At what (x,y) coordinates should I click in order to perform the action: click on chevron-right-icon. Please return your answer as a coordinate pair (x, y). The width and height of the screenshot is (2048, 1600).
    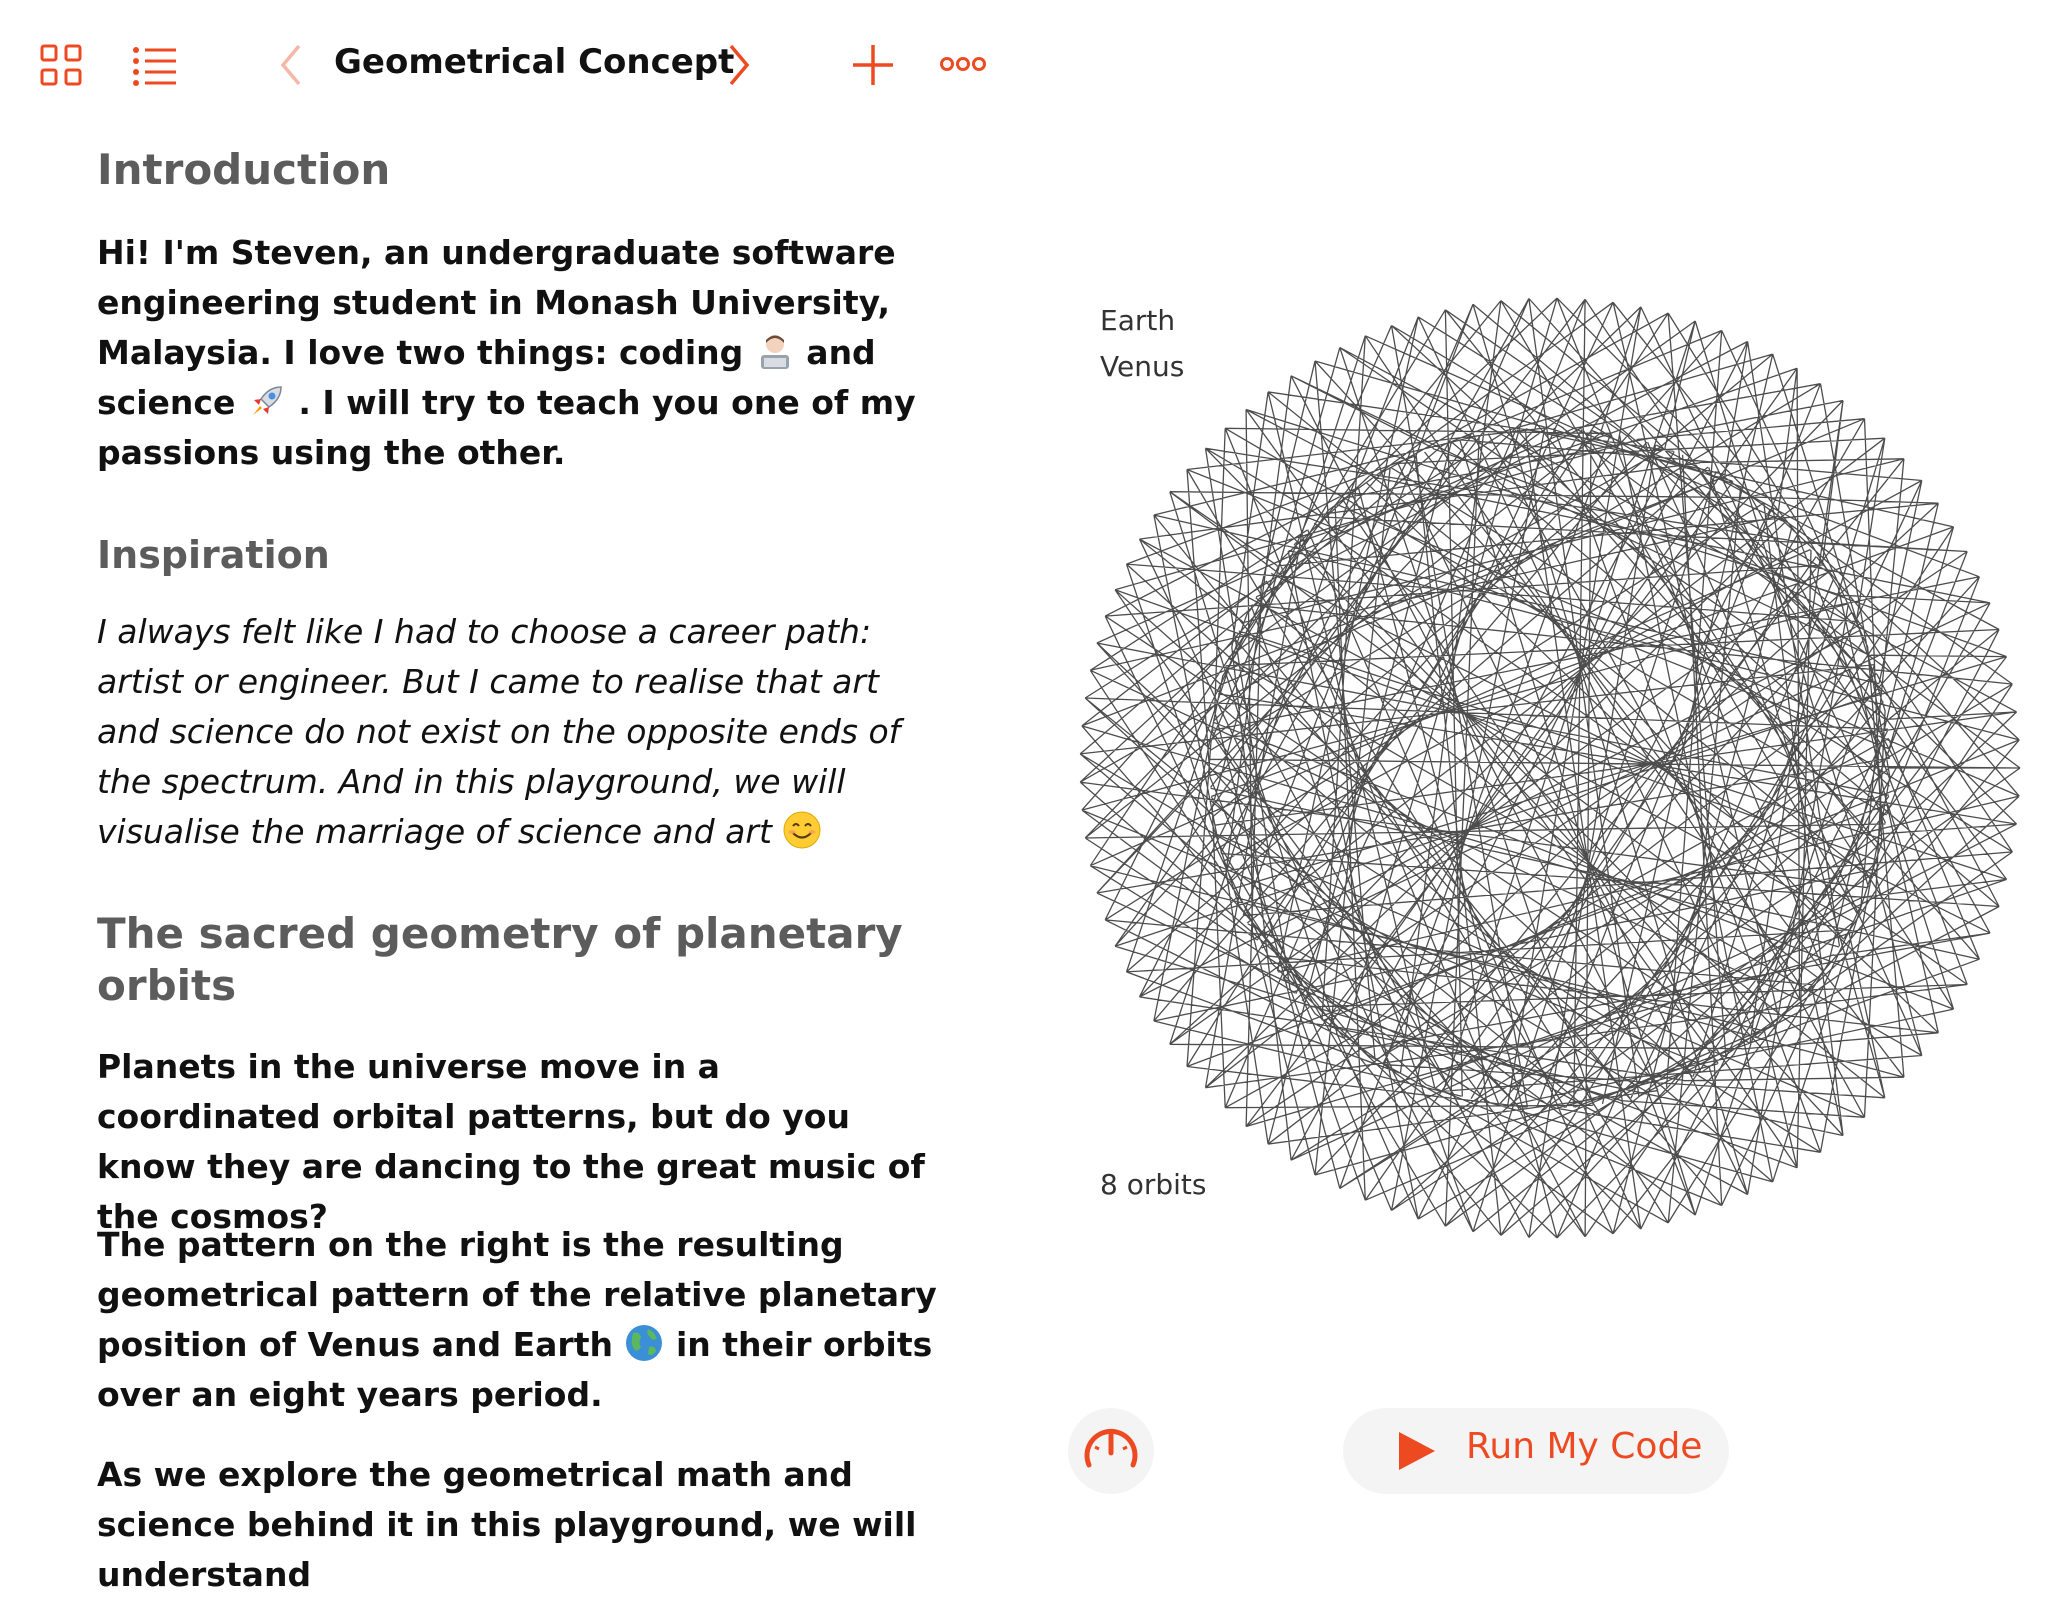
    Looking at the image, I should click on (739, 65).